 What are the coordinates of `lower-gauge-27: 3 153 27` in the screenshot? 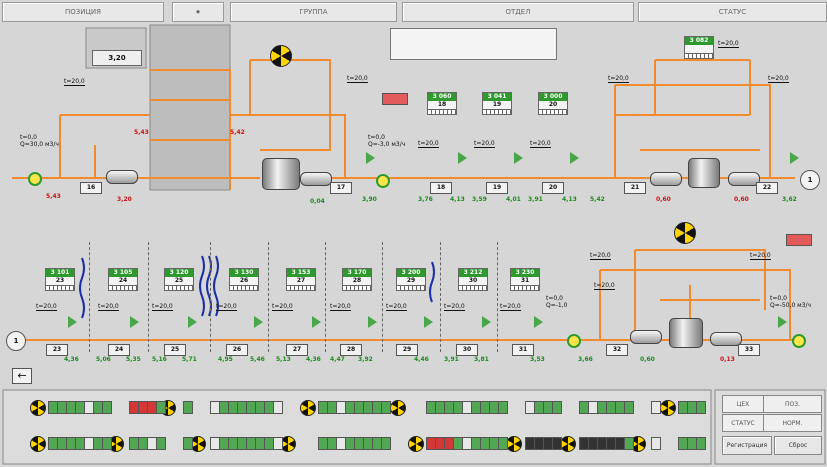 It's located at (301, 279).